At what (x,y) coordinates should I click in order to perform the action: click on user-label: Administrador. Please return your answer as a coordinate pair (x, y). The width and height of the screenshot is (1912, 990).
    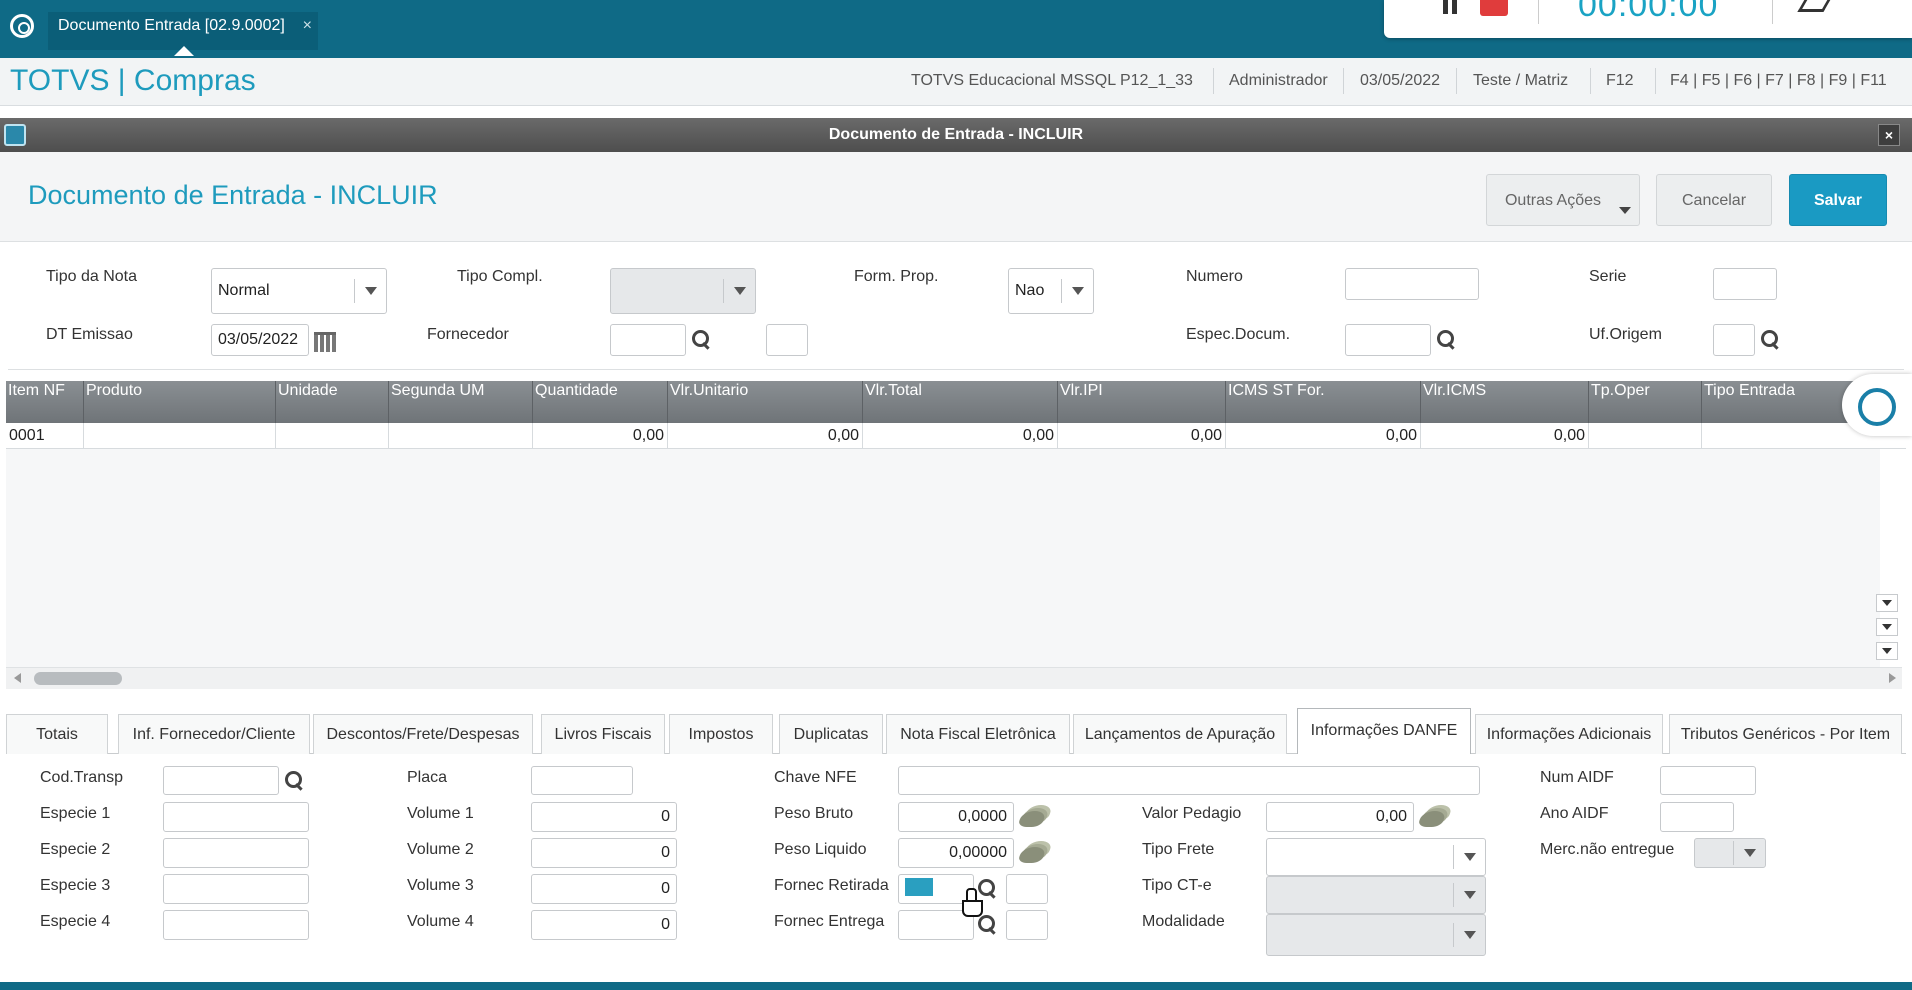
    Looking at the image, I should click on (1278, 81).